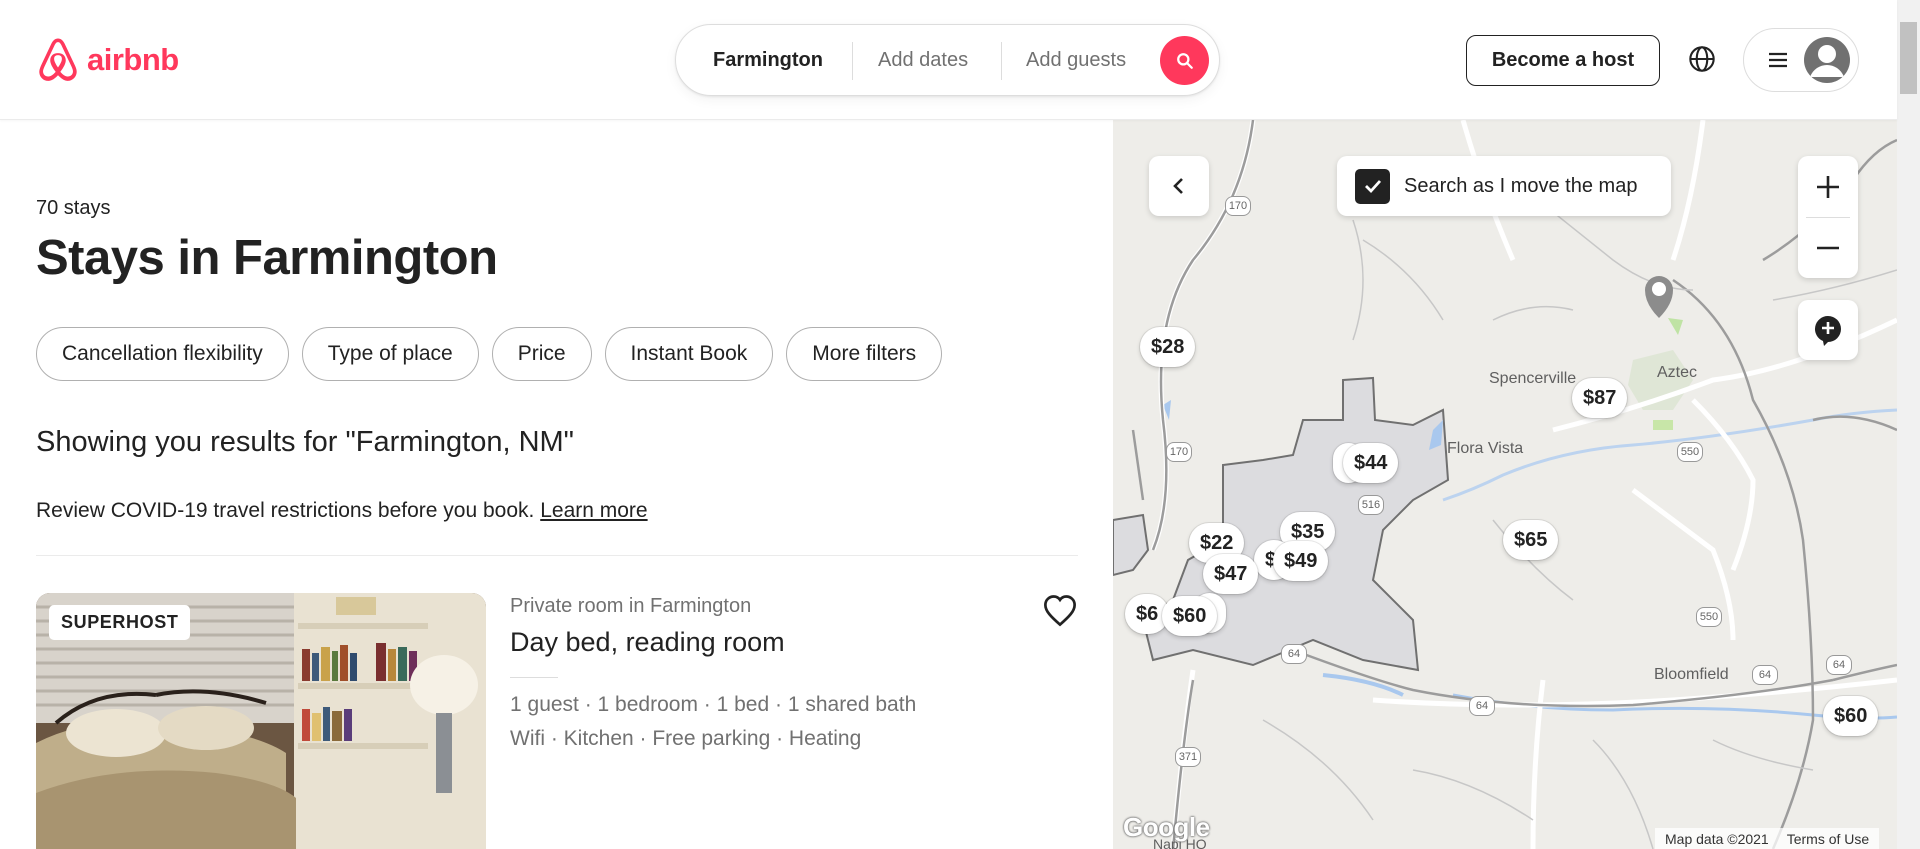  I want to click on search-as-move-toggle: Search as I move the map, so click(1504, 186).